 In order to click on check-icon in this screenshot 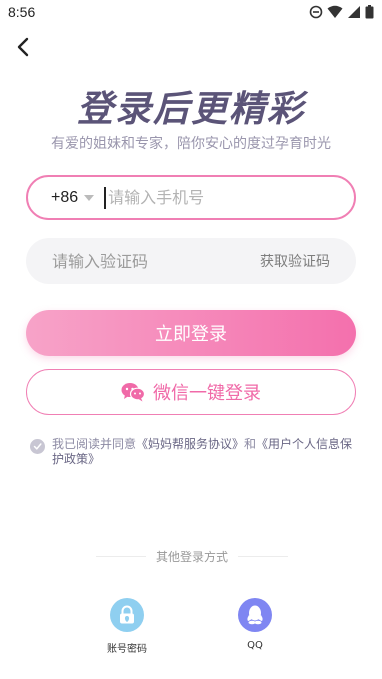, I will do `click(37, 446)`.